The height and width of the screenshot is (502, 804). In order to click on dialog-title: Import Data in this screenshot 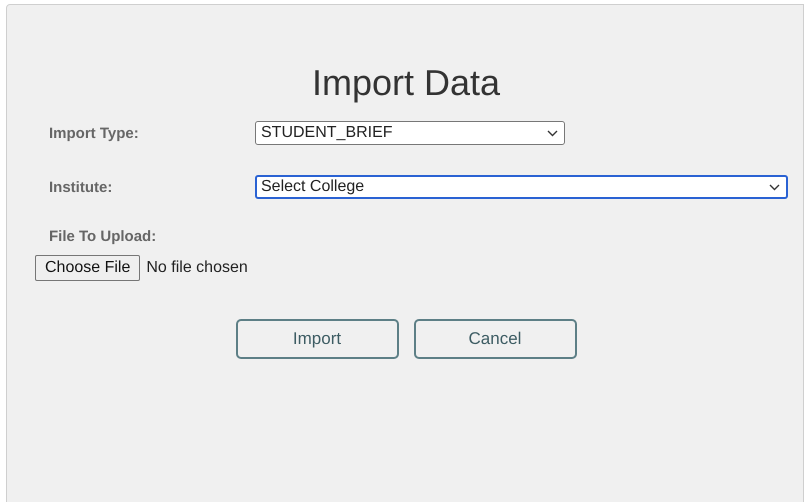, I will do `click(406, 83)`.